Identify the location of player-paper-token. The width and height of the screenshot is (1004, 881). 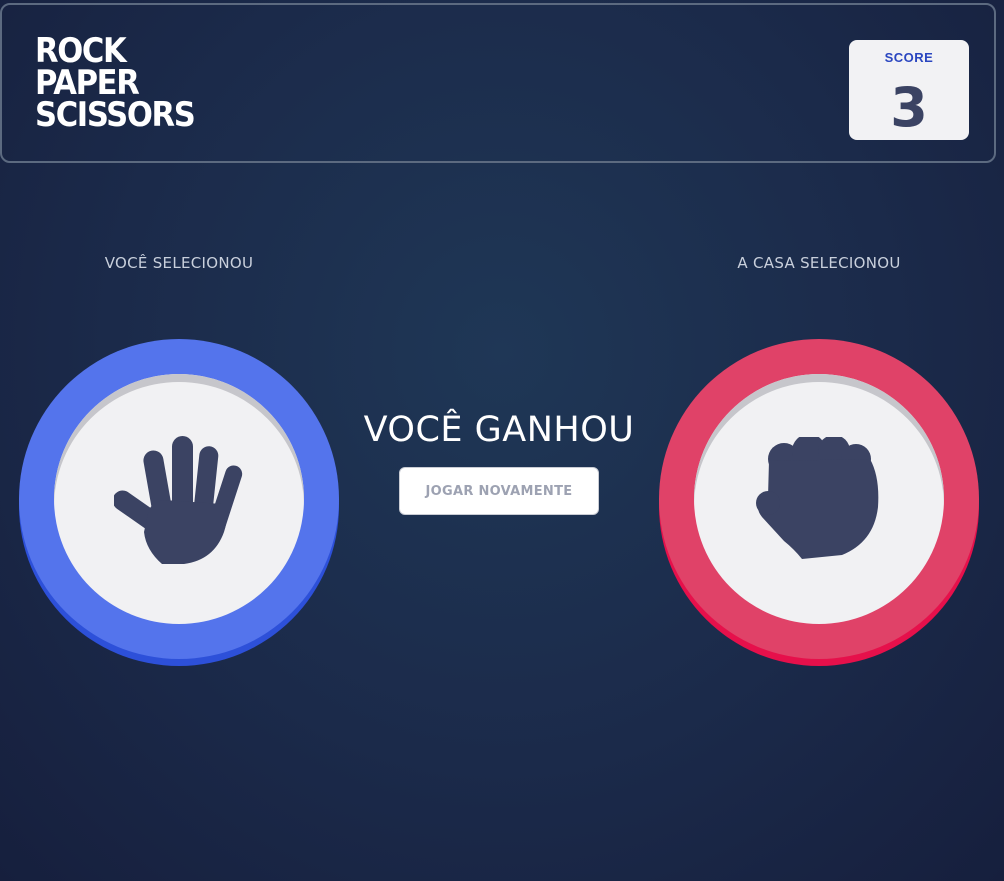
(179, 499).